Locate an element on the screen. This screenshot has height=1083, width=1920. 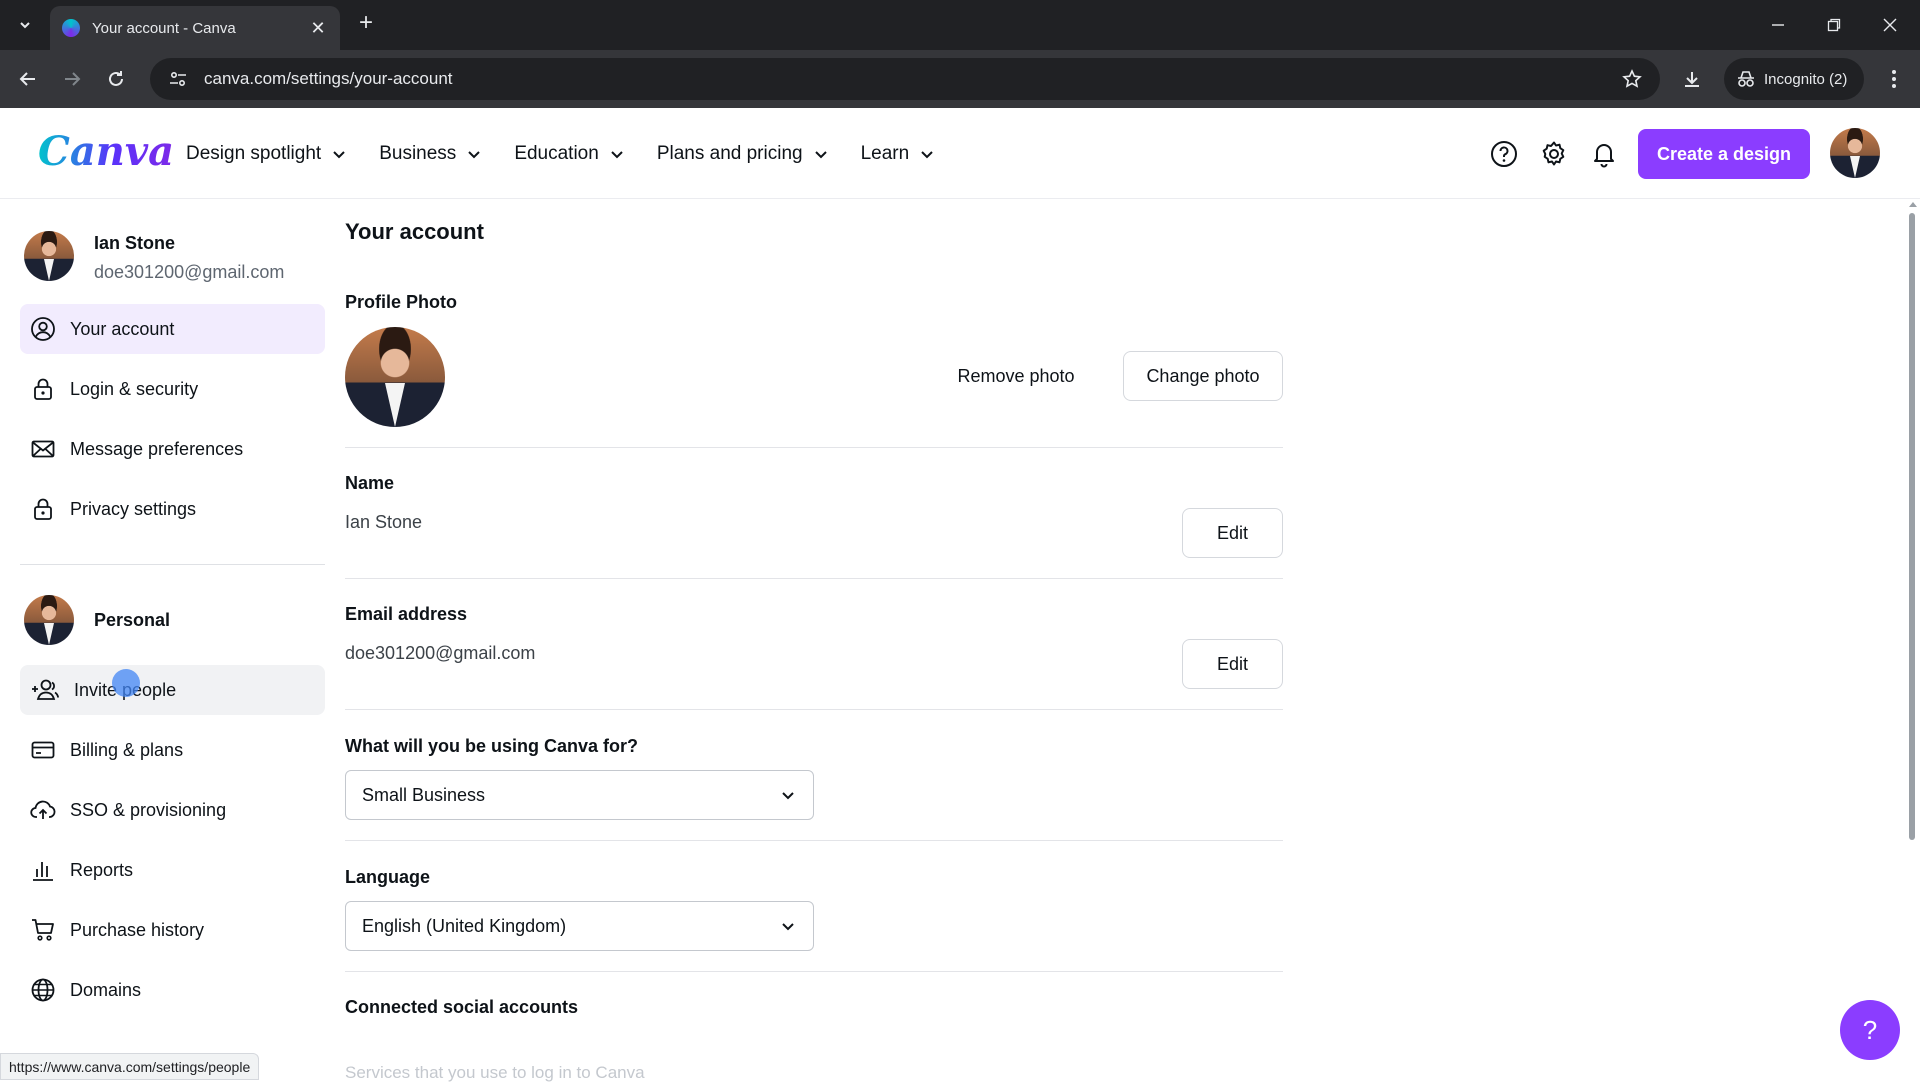
name-value: Ian Stone is located at coordinates (384, 522).